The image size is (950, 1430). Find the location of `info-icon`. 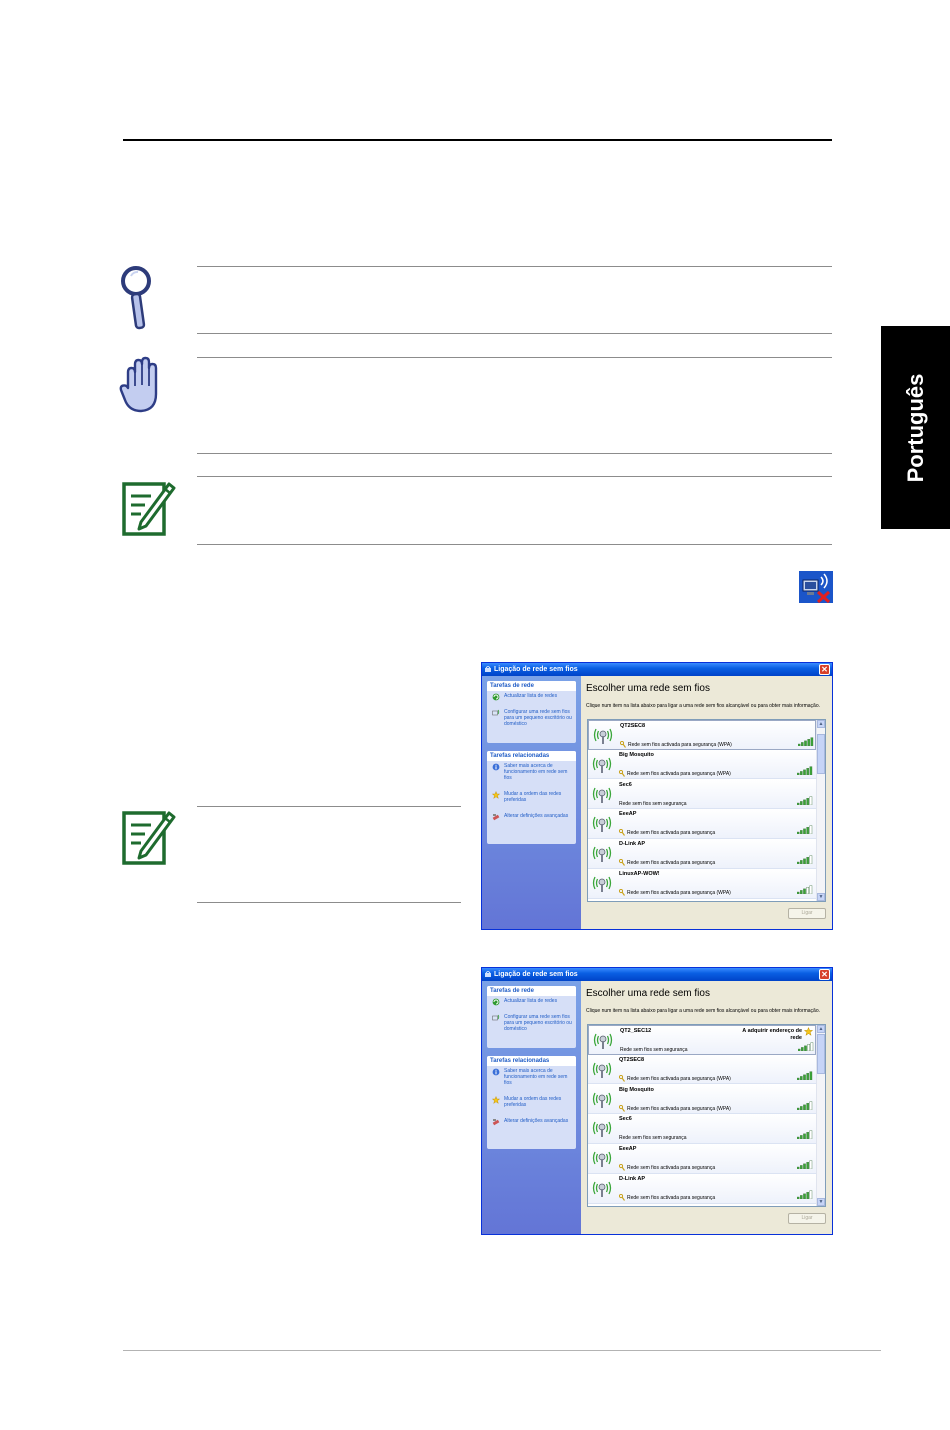

info-icon is located at coordinates (496, 767).